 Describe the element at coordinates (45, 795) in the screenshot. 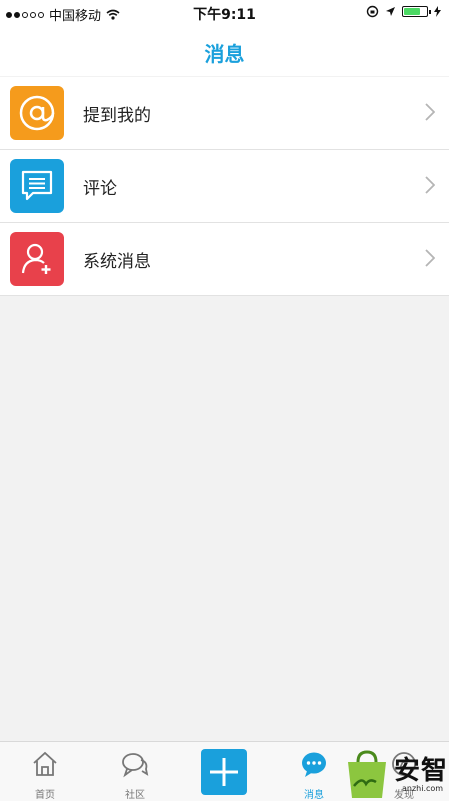

I see `tab-label: 首页` at that location.